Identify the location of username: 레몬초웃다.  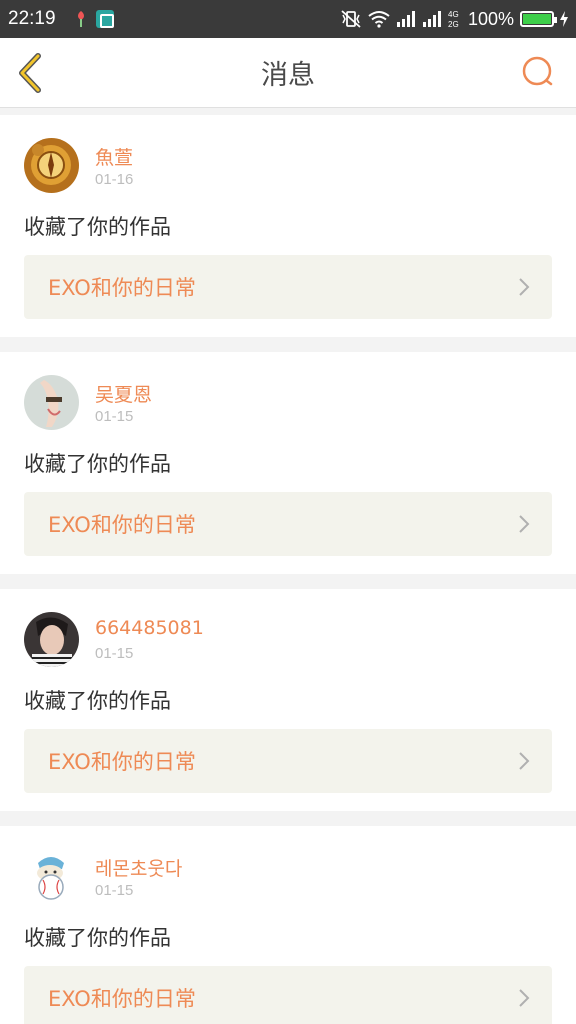
(138, 867).